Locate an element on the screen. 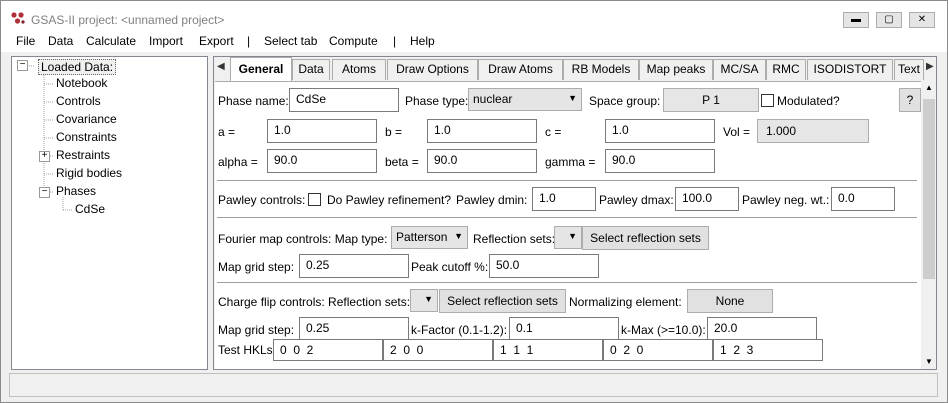 The image size is (948, 403). tab-mcsa: MC/SA is located at coordinates (739, 69).